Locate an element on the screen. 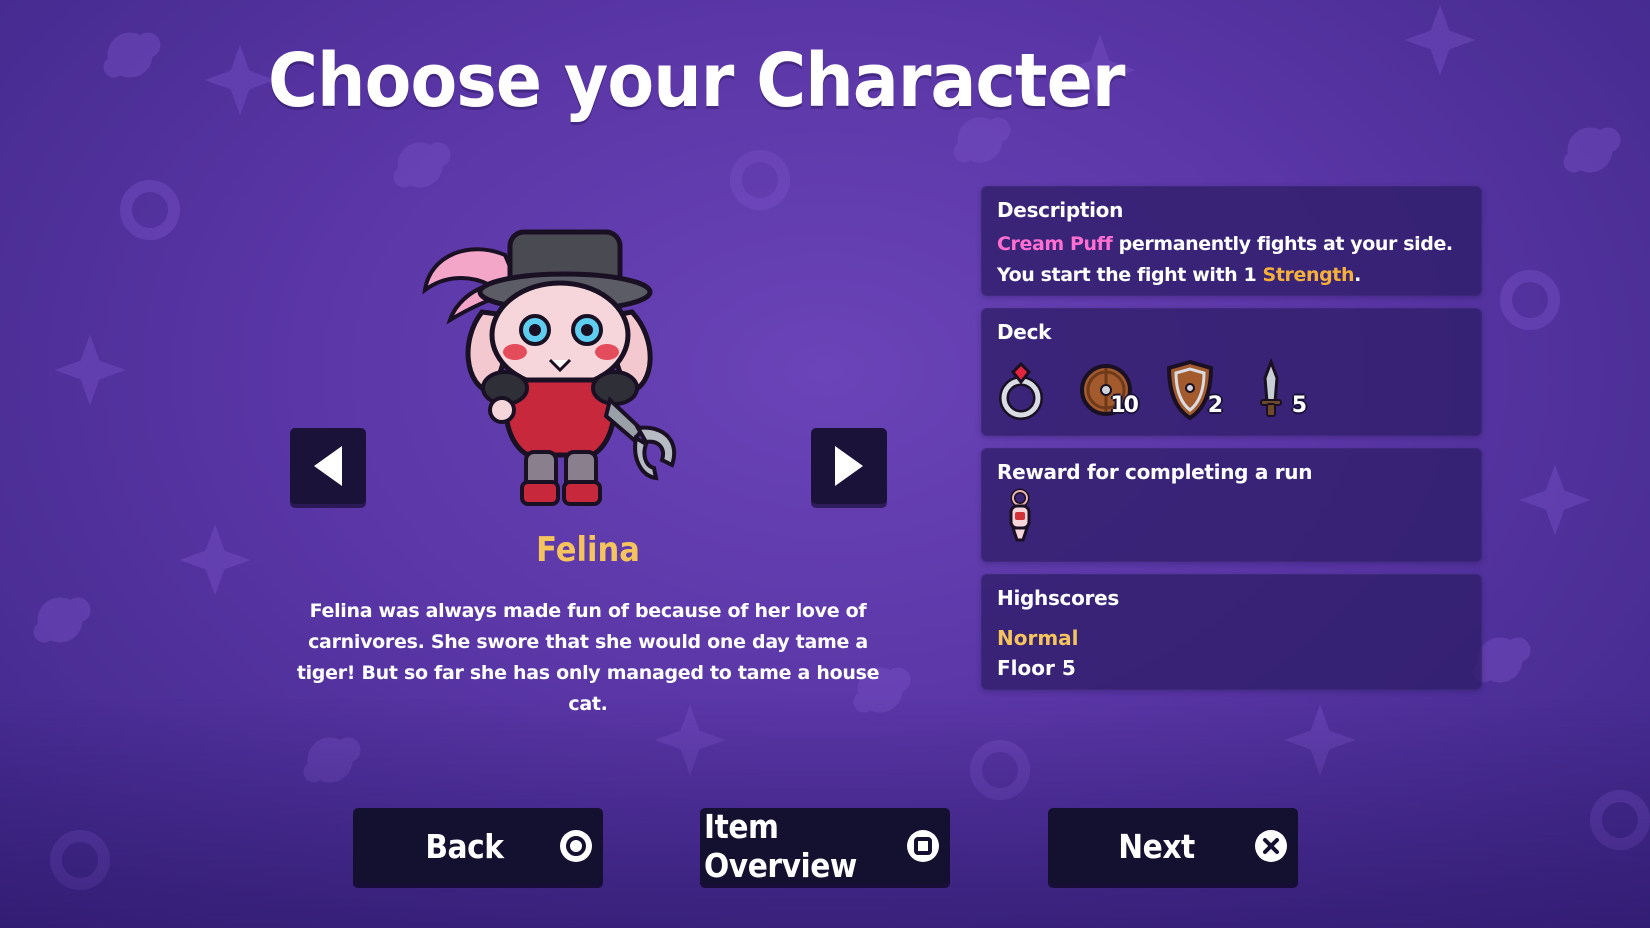 This screenshot has height=928, width=1650. deck-item-count: 2 is located at coordinates (1215, 405).